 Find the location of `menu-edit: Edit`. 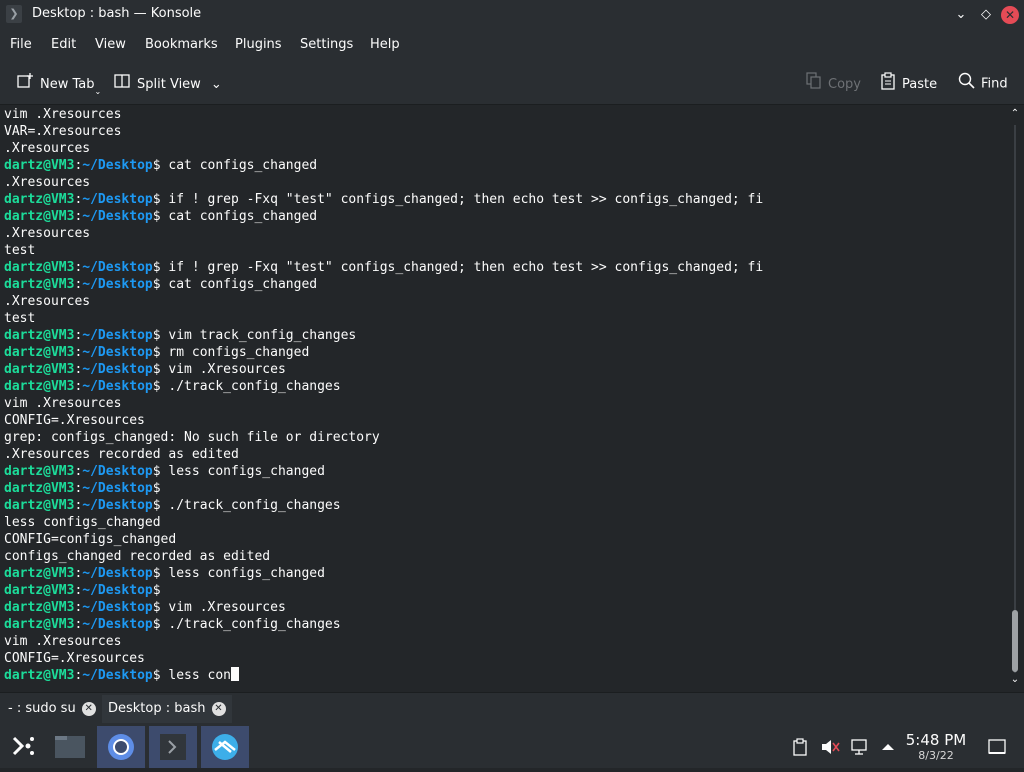

menu-edit: Edit is located at coordinates (63, 44).